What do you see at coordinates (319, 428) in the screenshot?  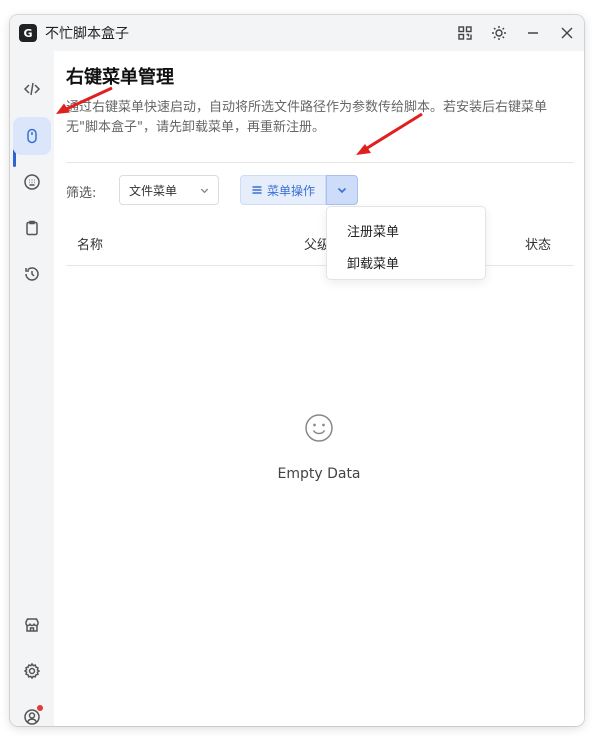 I see `empty-smile-icon` at bounding box center [319, 428].